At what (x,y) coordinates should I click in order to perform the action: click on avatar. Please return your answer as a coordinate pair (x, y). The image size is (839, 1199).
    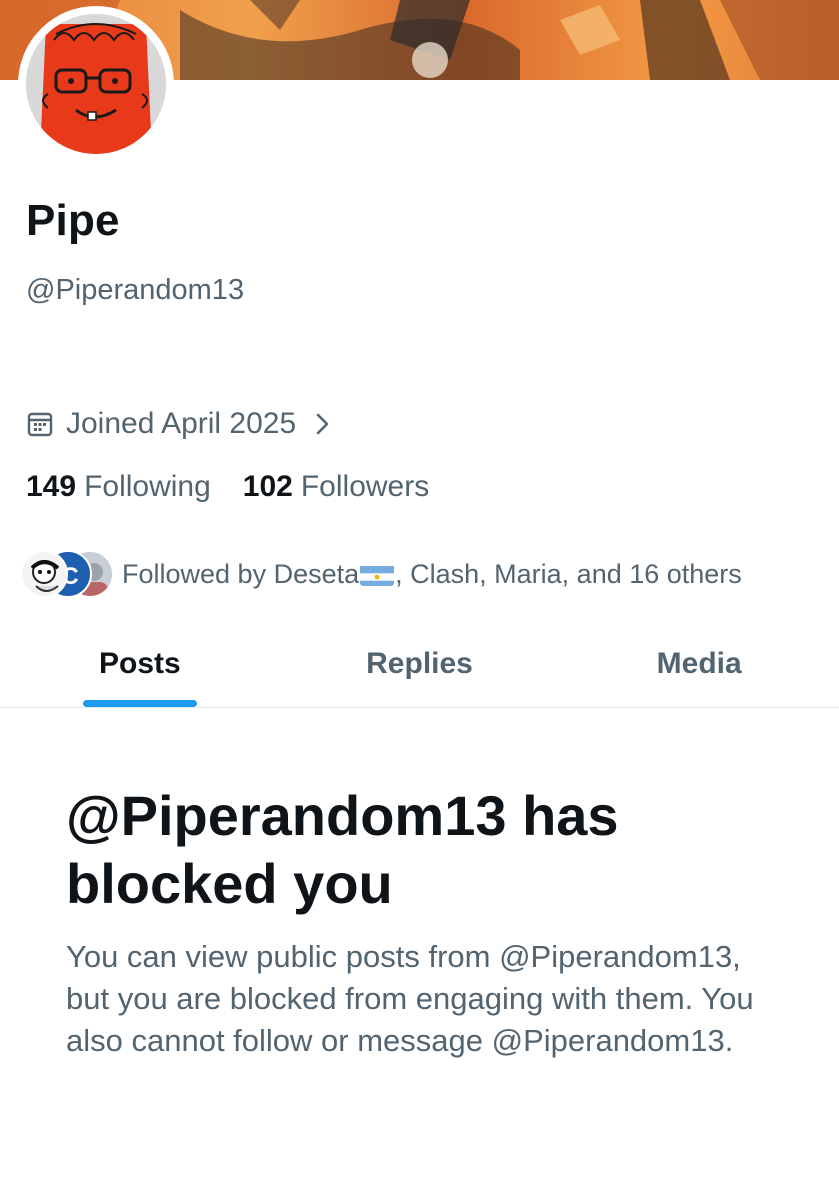
    Looking at the image, I should click on (96, 84).